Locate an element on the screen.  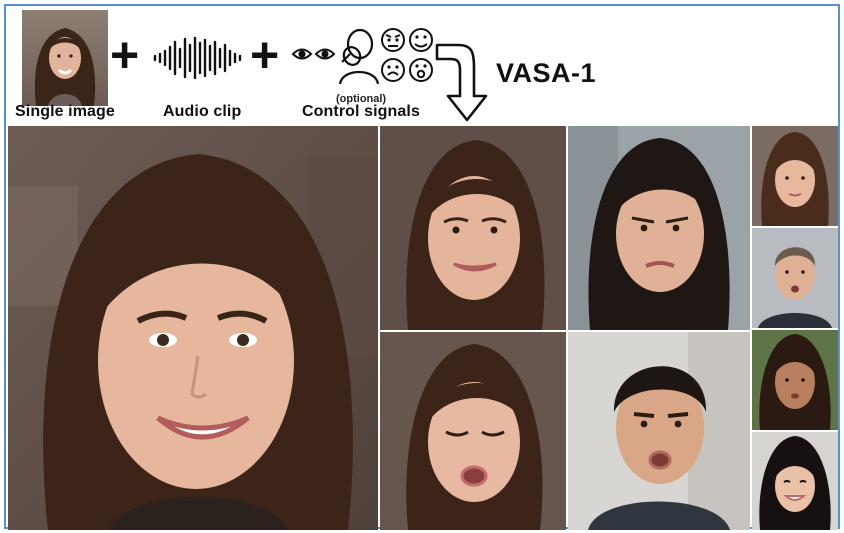
single-image-thumbnail is located at coordinates (65, 58).